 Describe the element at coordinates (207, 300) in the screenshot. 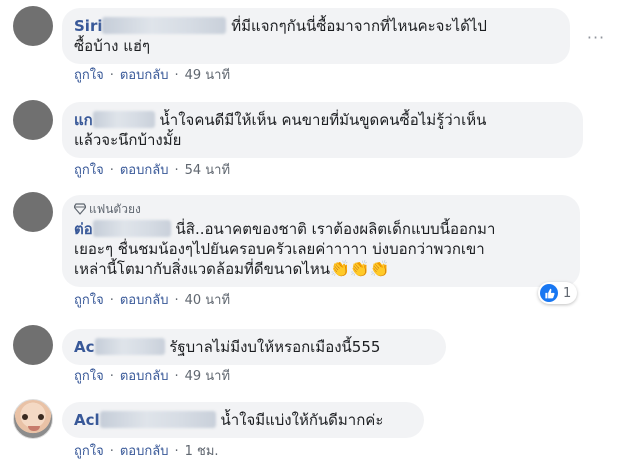

I see `timestamp: 40 นาที` at that location.